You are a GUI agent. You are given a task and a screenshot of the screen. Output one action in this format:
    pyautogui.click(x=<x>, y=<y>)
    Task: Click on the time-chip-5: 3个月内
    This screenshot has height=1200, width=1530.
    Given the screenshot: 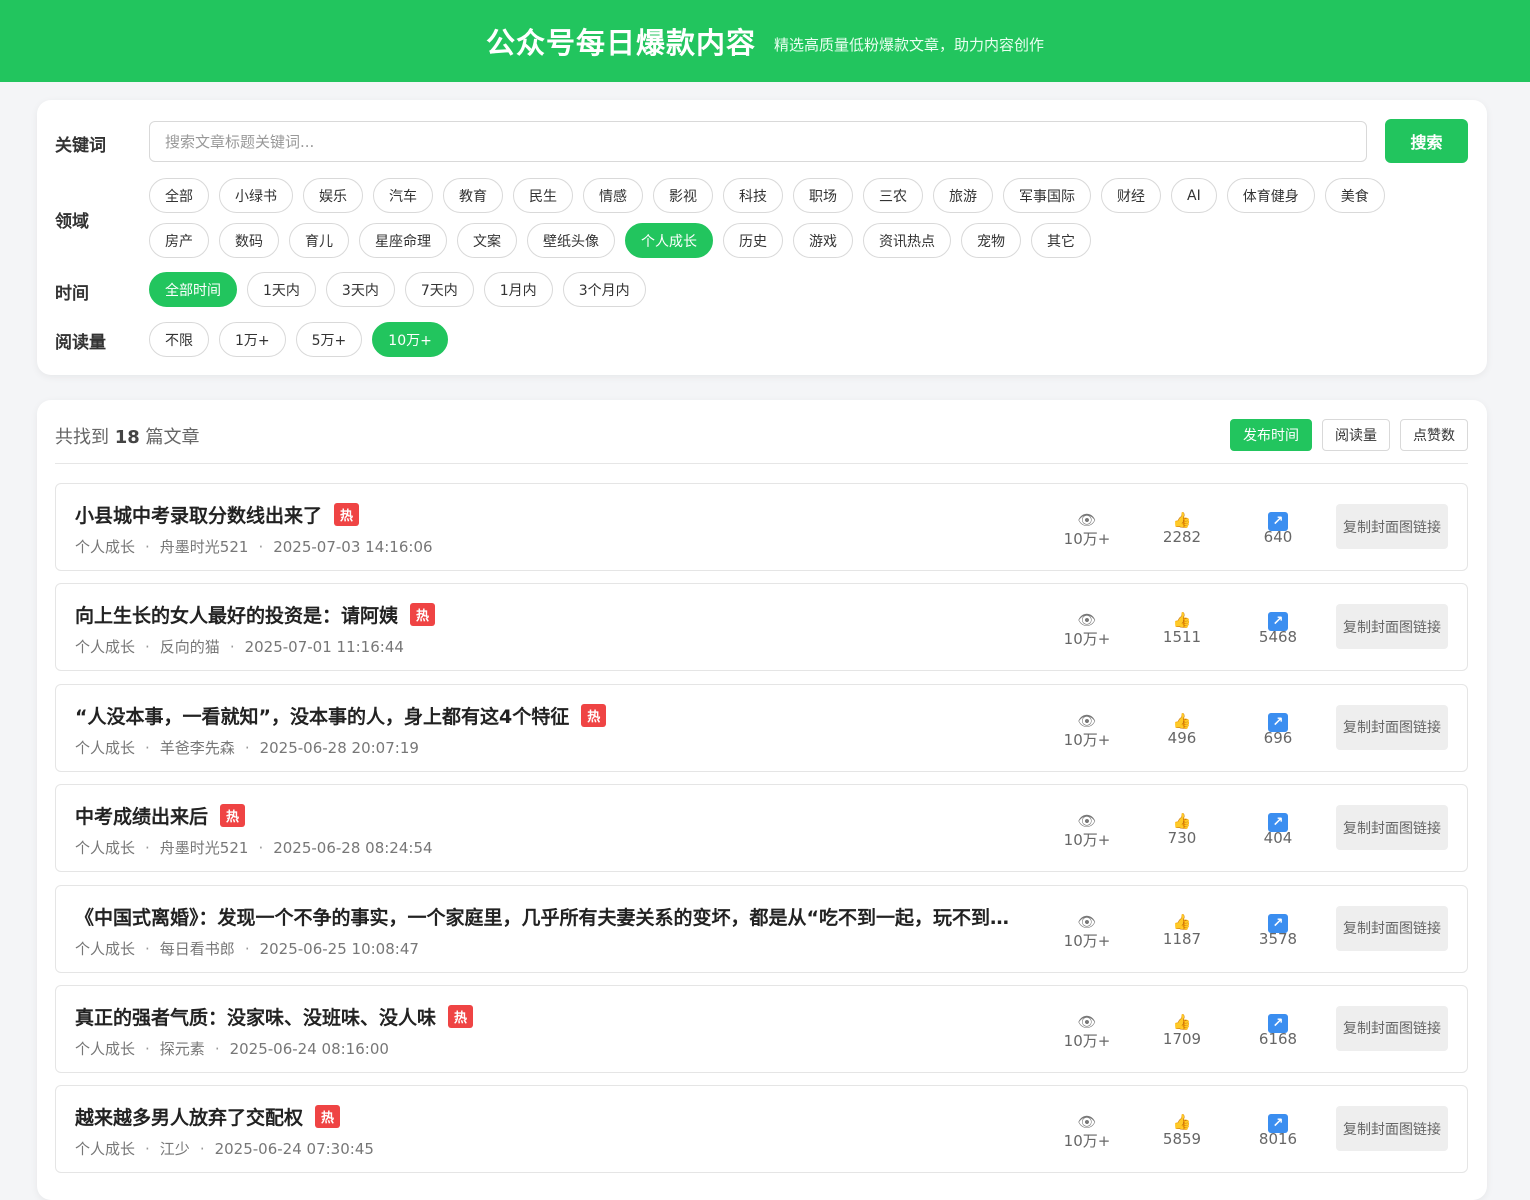 What is the action you would take?
    pyautogui.click(x=604, y=289)
    